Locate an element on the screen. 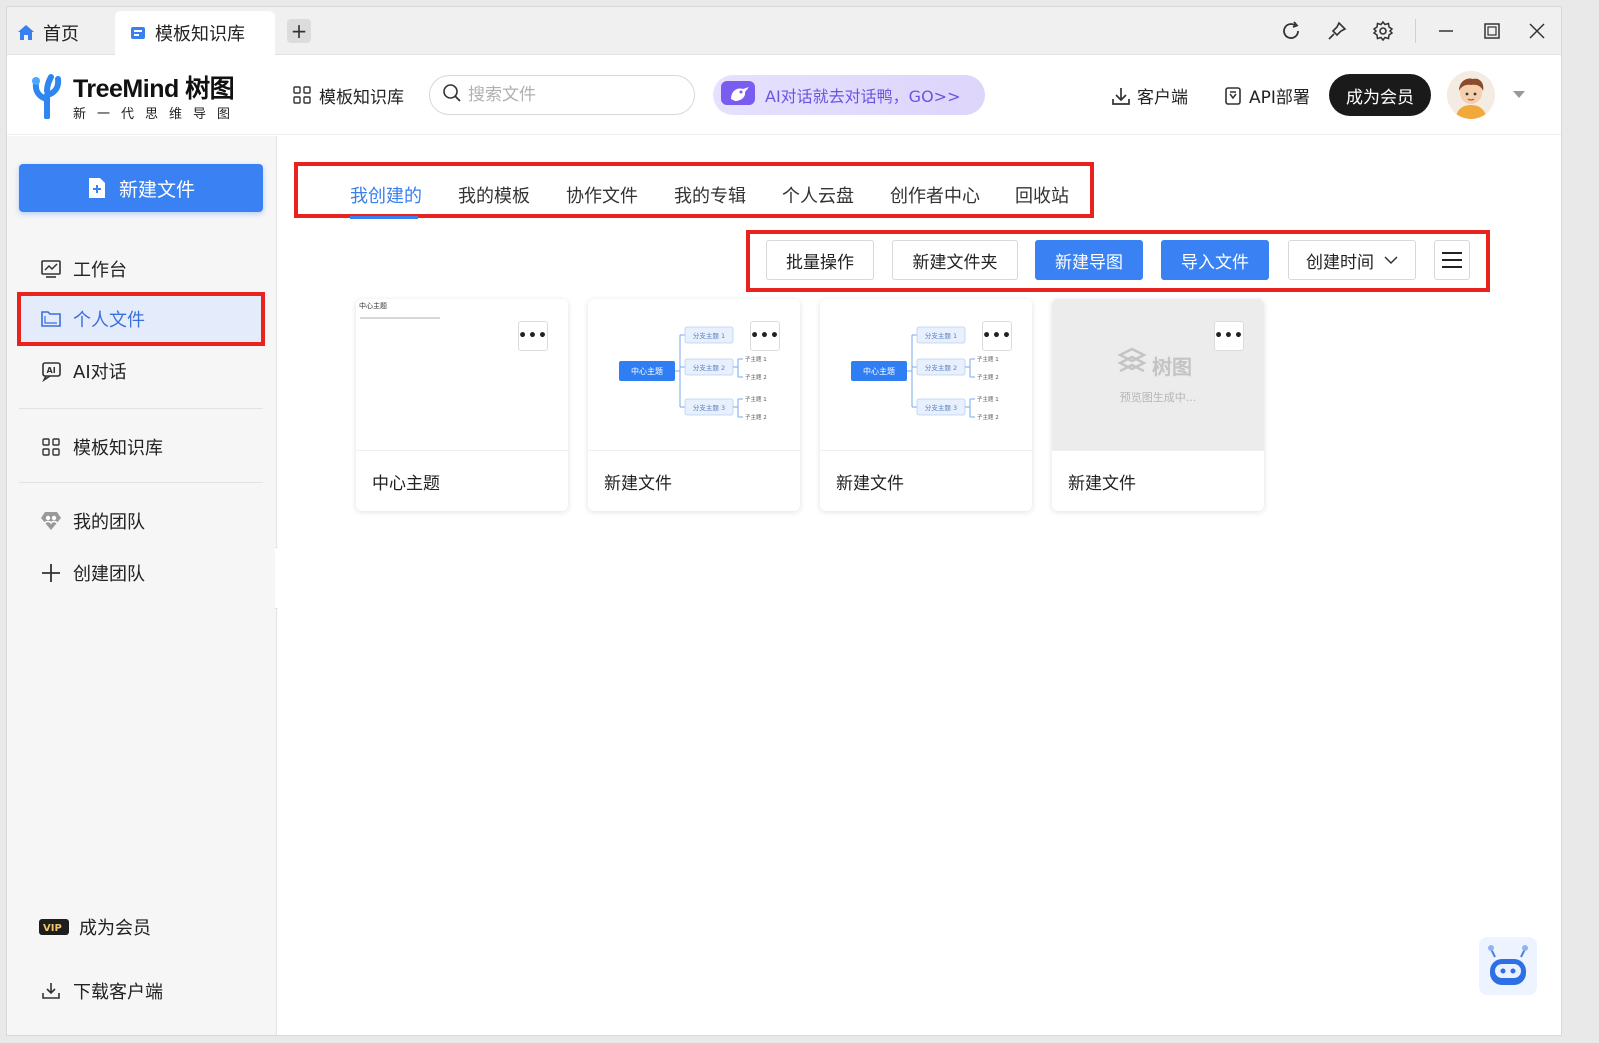 This screenshot has height=1043, width=1599. search-box is located at coordinates (562, 95).